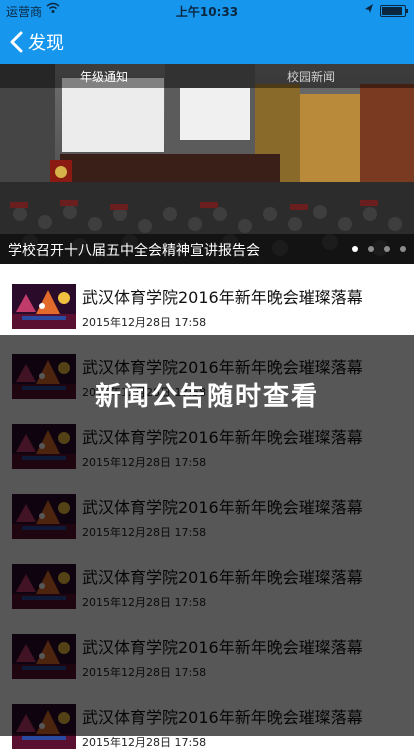 The width and height of the screenshot is (414, 754). I want to click on pagination-dots, so click(379, 249).